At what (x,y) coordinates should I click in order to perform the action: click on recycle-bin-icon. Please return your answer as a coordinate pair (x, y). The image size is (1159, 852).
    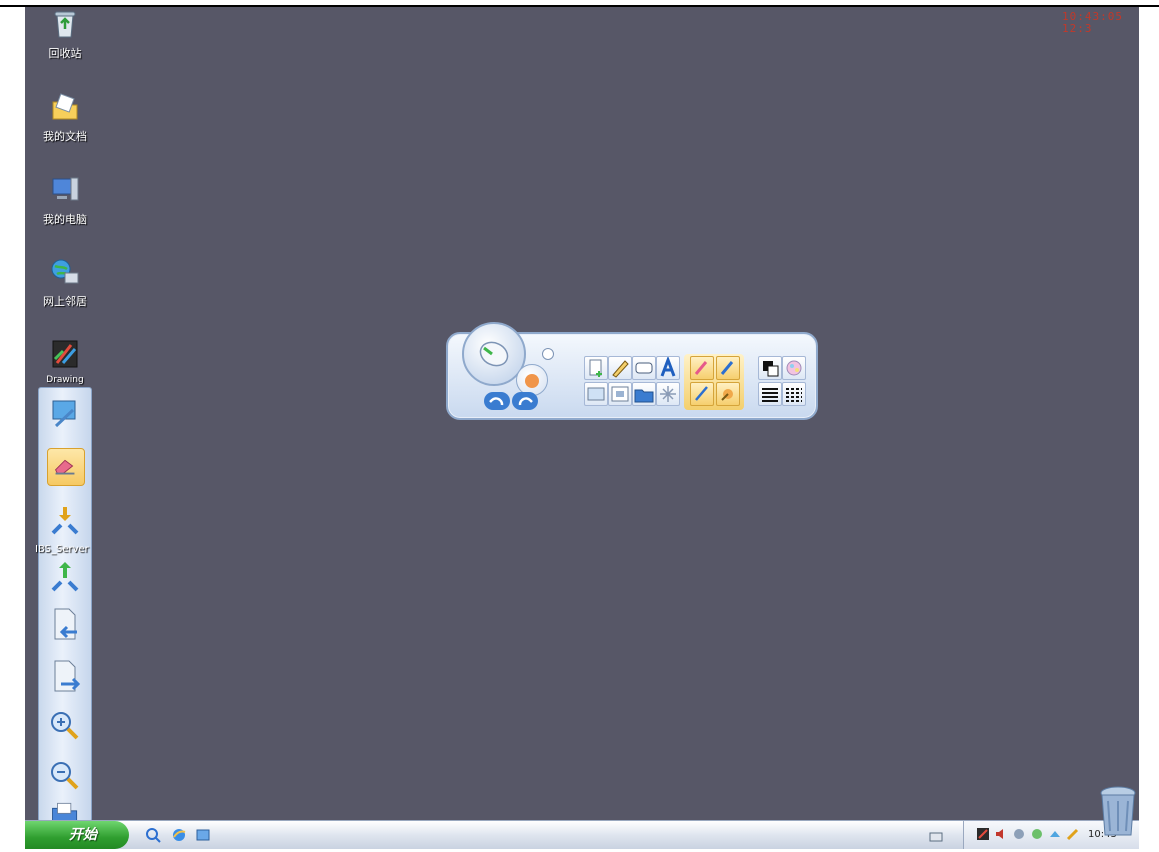
    Looking at the image, I should click on (65, 24).